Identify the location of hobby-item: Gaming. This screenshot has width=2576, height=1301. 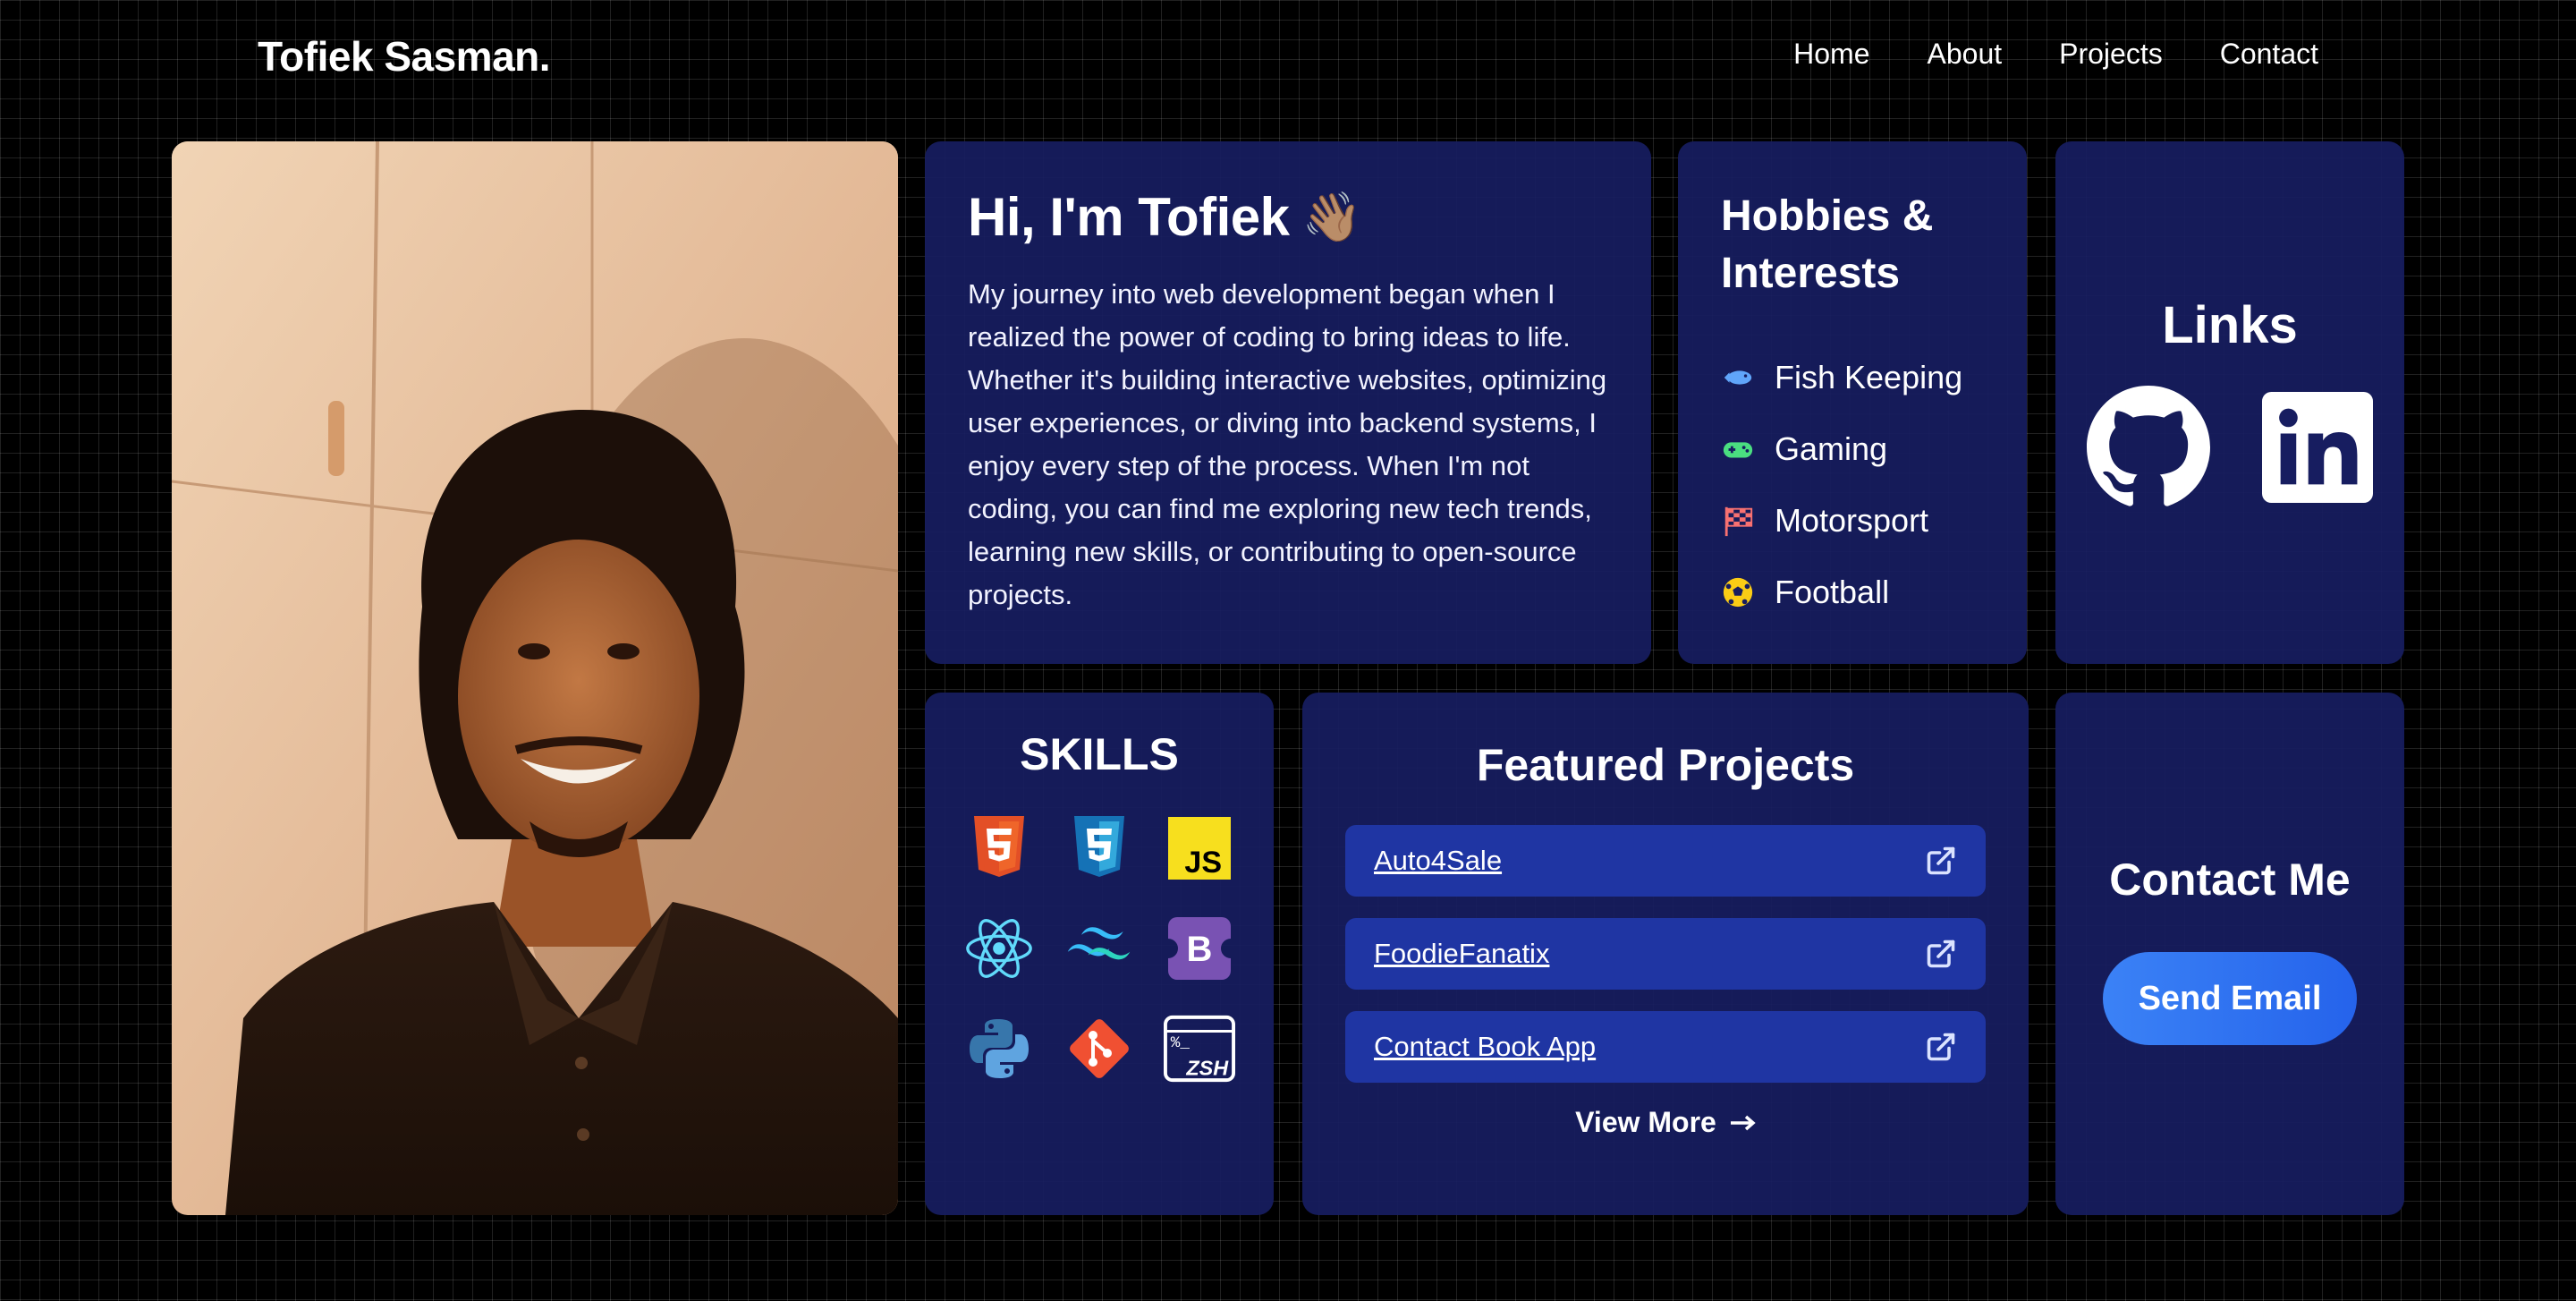
(1852, 449).